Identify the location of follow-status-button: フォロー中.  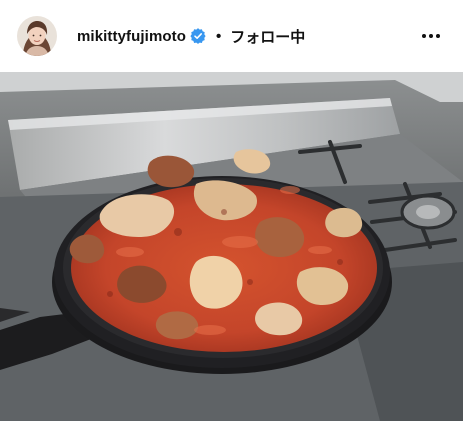
(267, 36).